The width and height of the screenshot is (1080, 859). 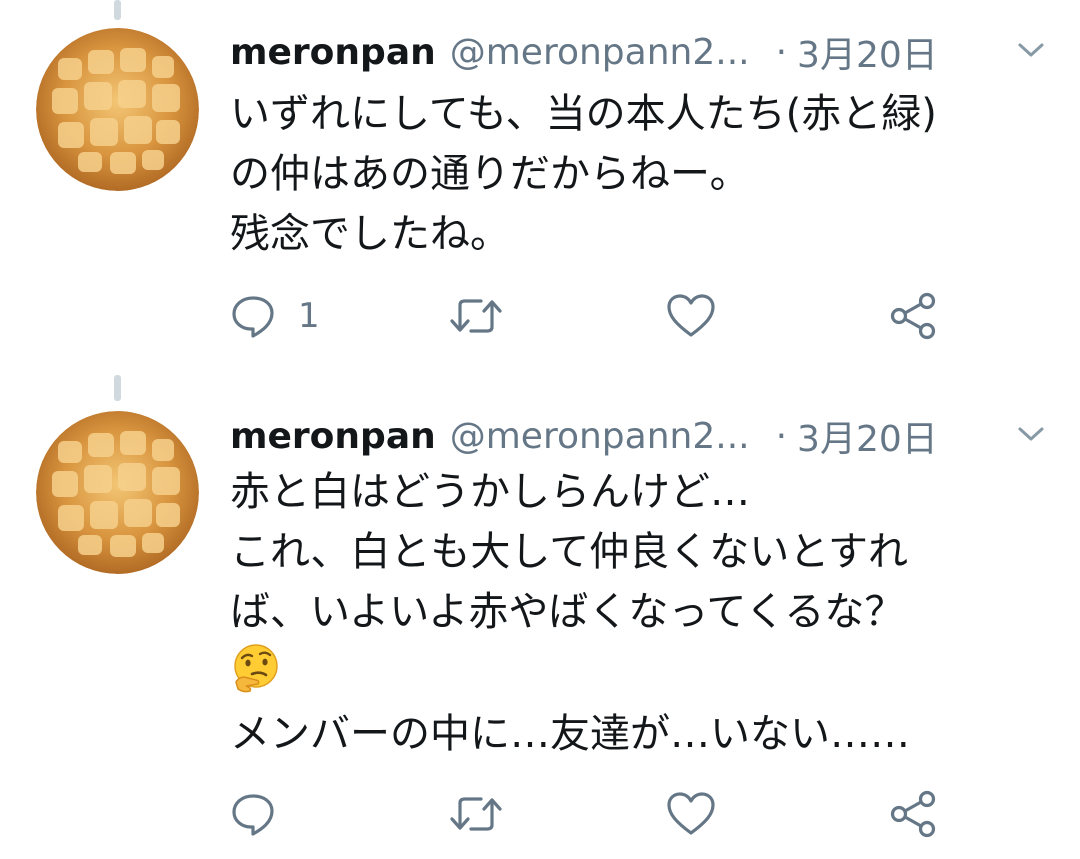 I want to click on tweet-text-line: ば、いよいよ赤やばくなってくるな？, so click(x=567, y=612).